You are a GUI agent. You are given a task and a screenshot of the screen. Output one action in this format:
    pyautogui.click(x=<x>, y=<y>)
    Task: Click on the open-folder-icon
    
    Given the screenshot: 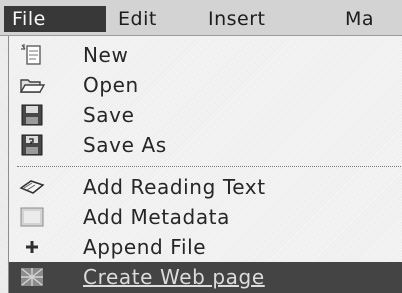 What is the action you would take?
    pyautogui.click(x=32, y=86)
    